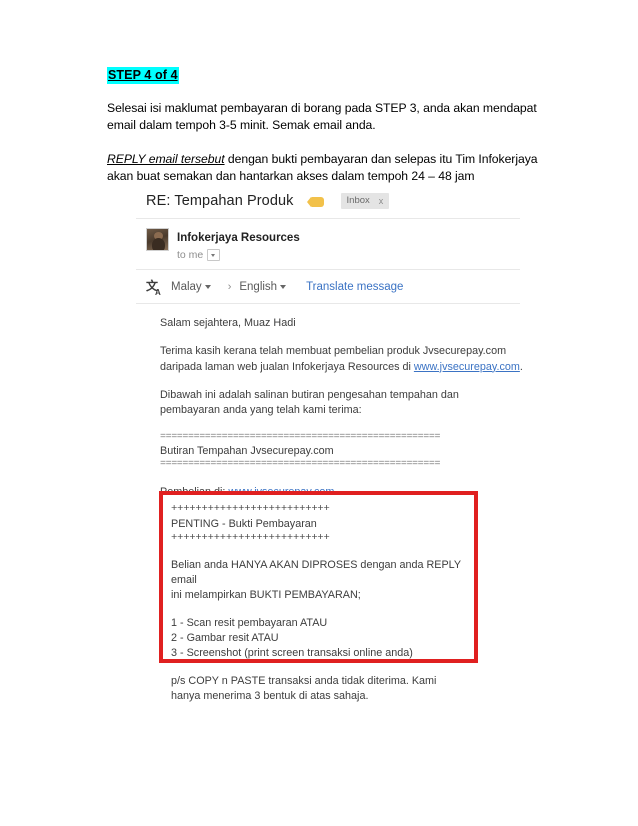  I want to click on source-language-dropdown: Malay, so click(191, 287).